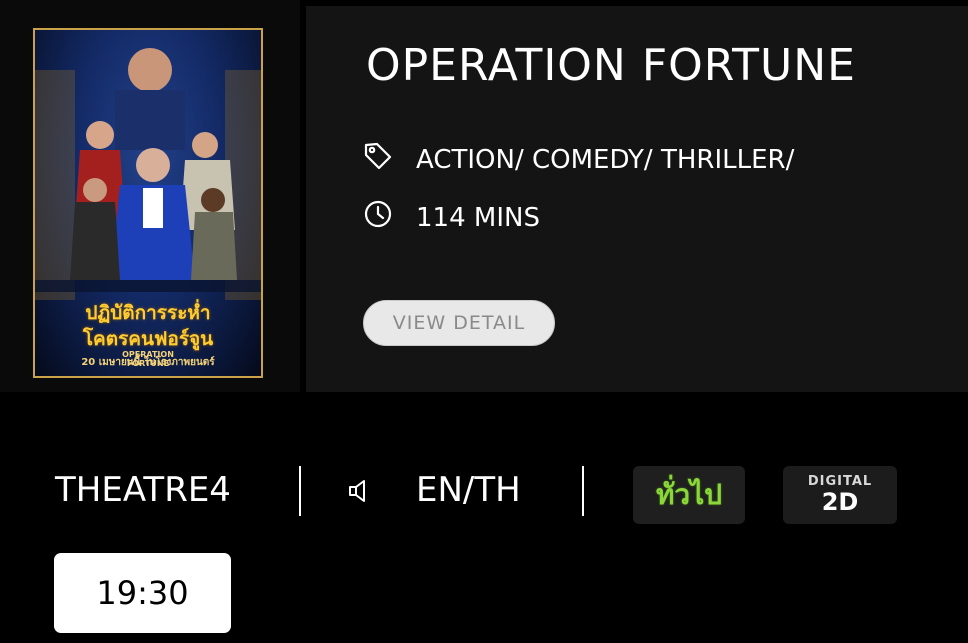  I want to click on showing-info-row: THEATRE4 EN/TH ทั่วไป DIGITAL 2D, so click(484, 492).